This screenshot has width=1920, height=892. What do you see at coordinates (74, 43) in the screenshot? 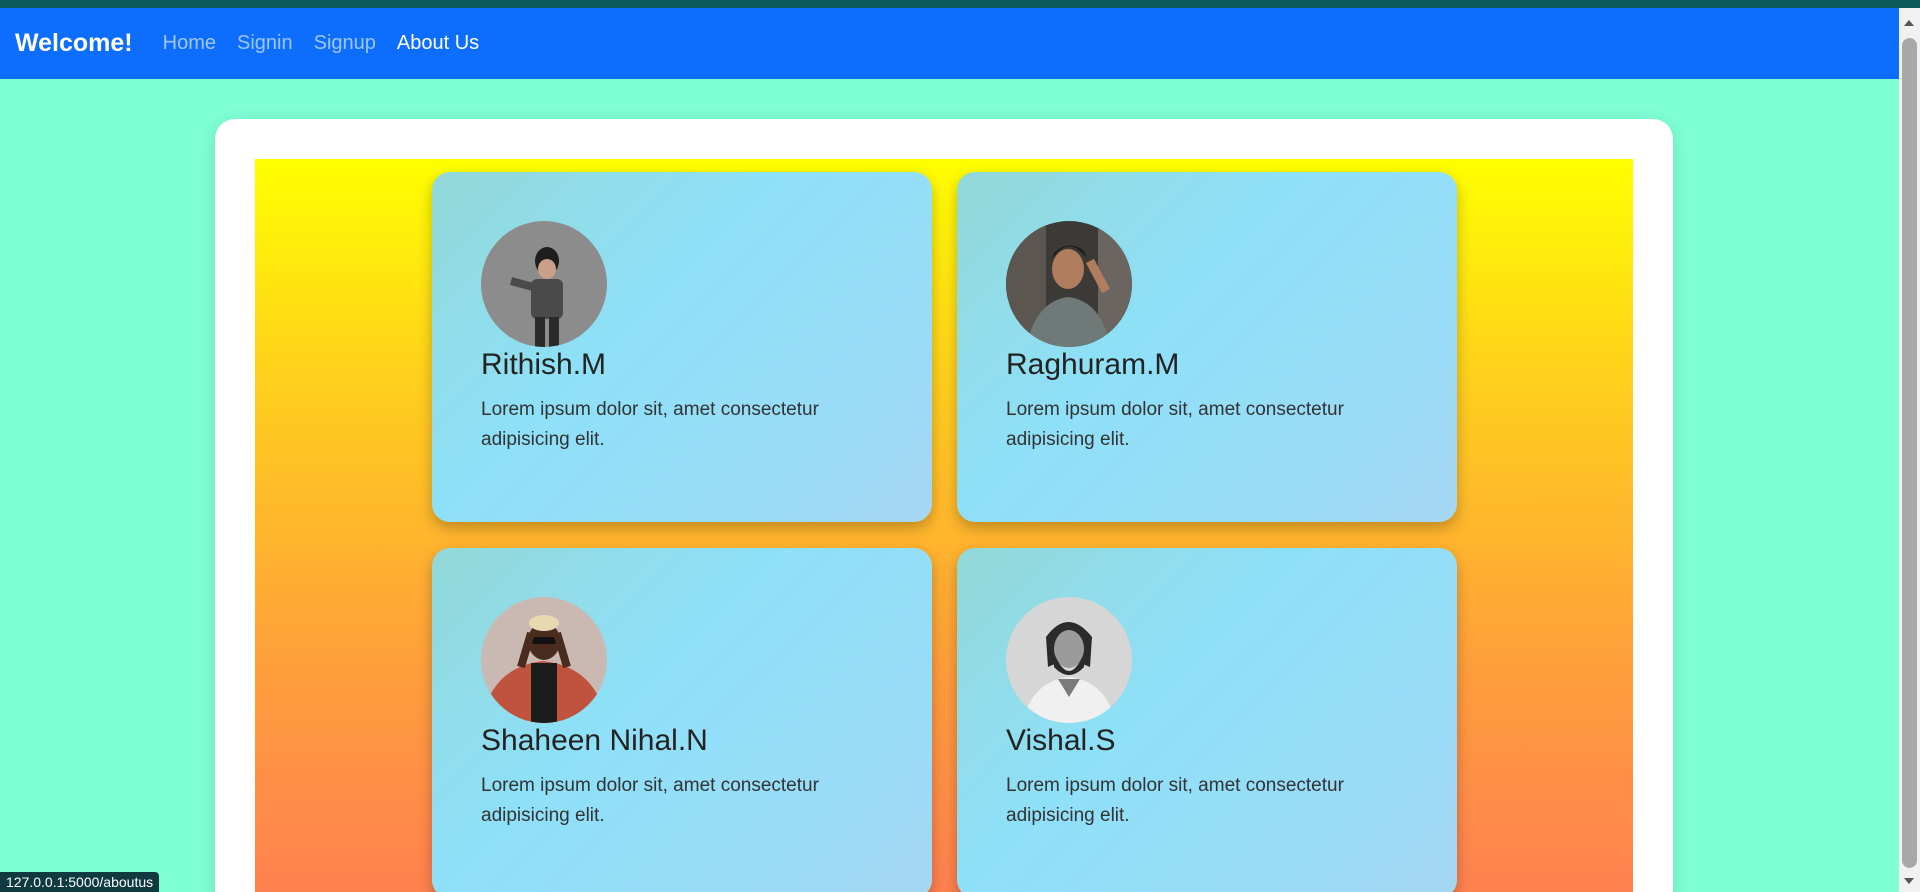
I see `navbar-brand: Welcome!` at bounding box center [74, 43].